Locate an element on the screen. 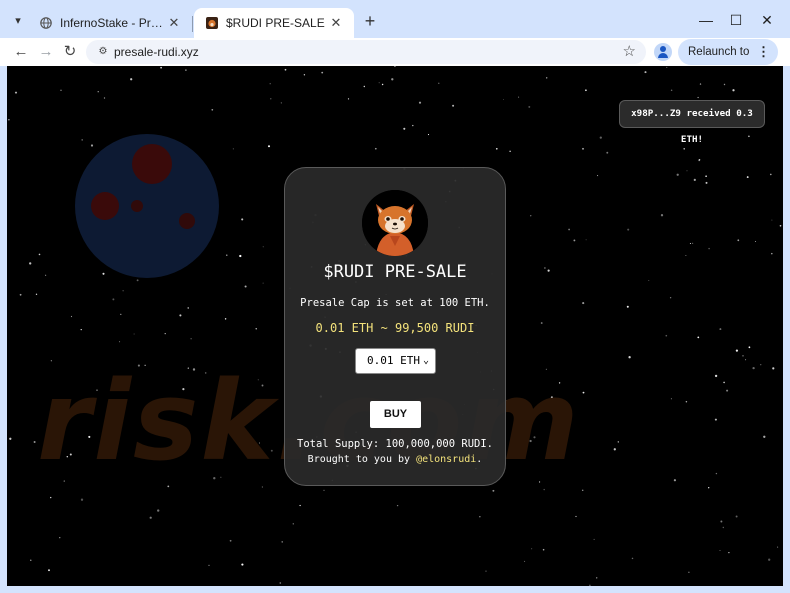 Image resolution: width=790 pixels, height=593 pixels. tab-divider is located at coordinates (192, 24).